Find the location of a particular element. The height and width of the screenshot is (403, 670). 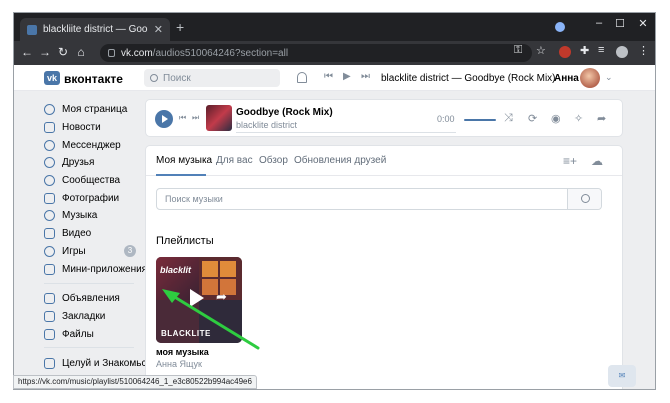

bookmark-icon is located at coordinates (49, 316).